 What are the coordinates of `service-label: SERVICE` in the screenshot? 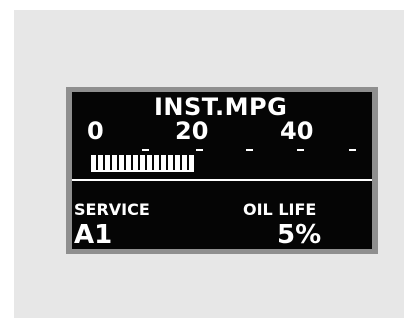 It's located at (112, 209).